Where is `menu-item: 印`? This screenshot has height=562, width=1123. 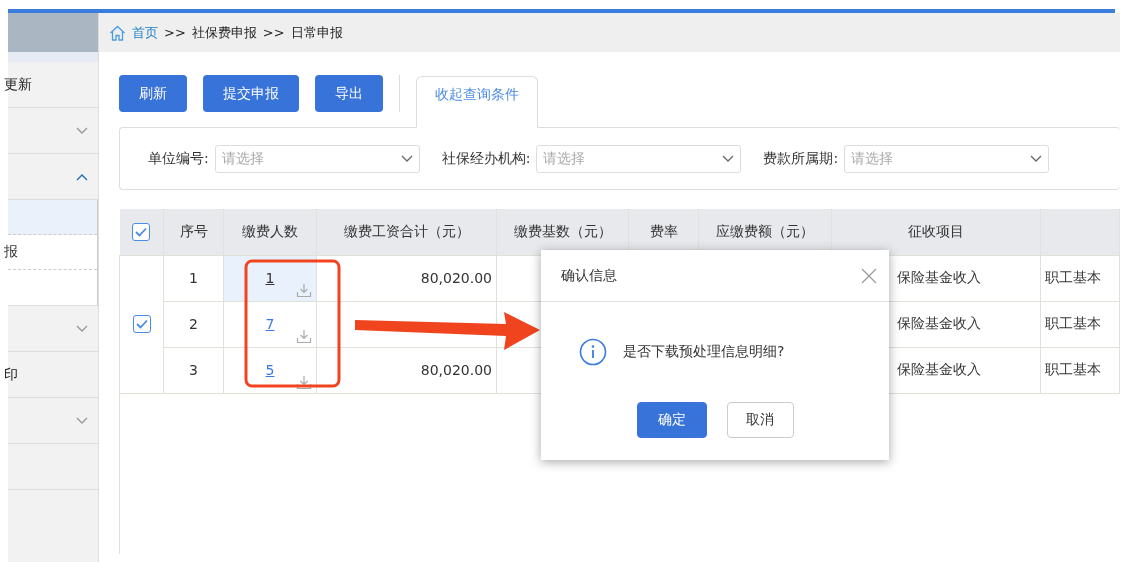 menu-item: 印 is located at coordinates (11, 374).